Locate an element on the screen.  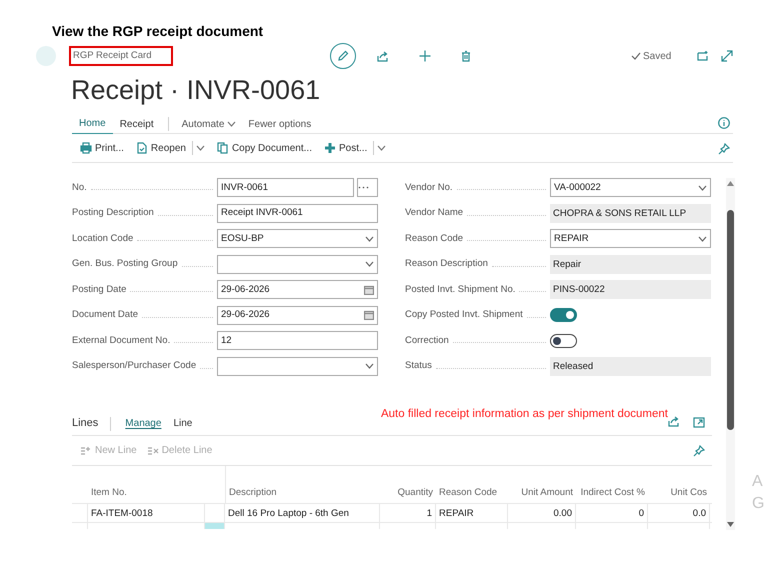
edit-button is located at coordinates (343, 56).